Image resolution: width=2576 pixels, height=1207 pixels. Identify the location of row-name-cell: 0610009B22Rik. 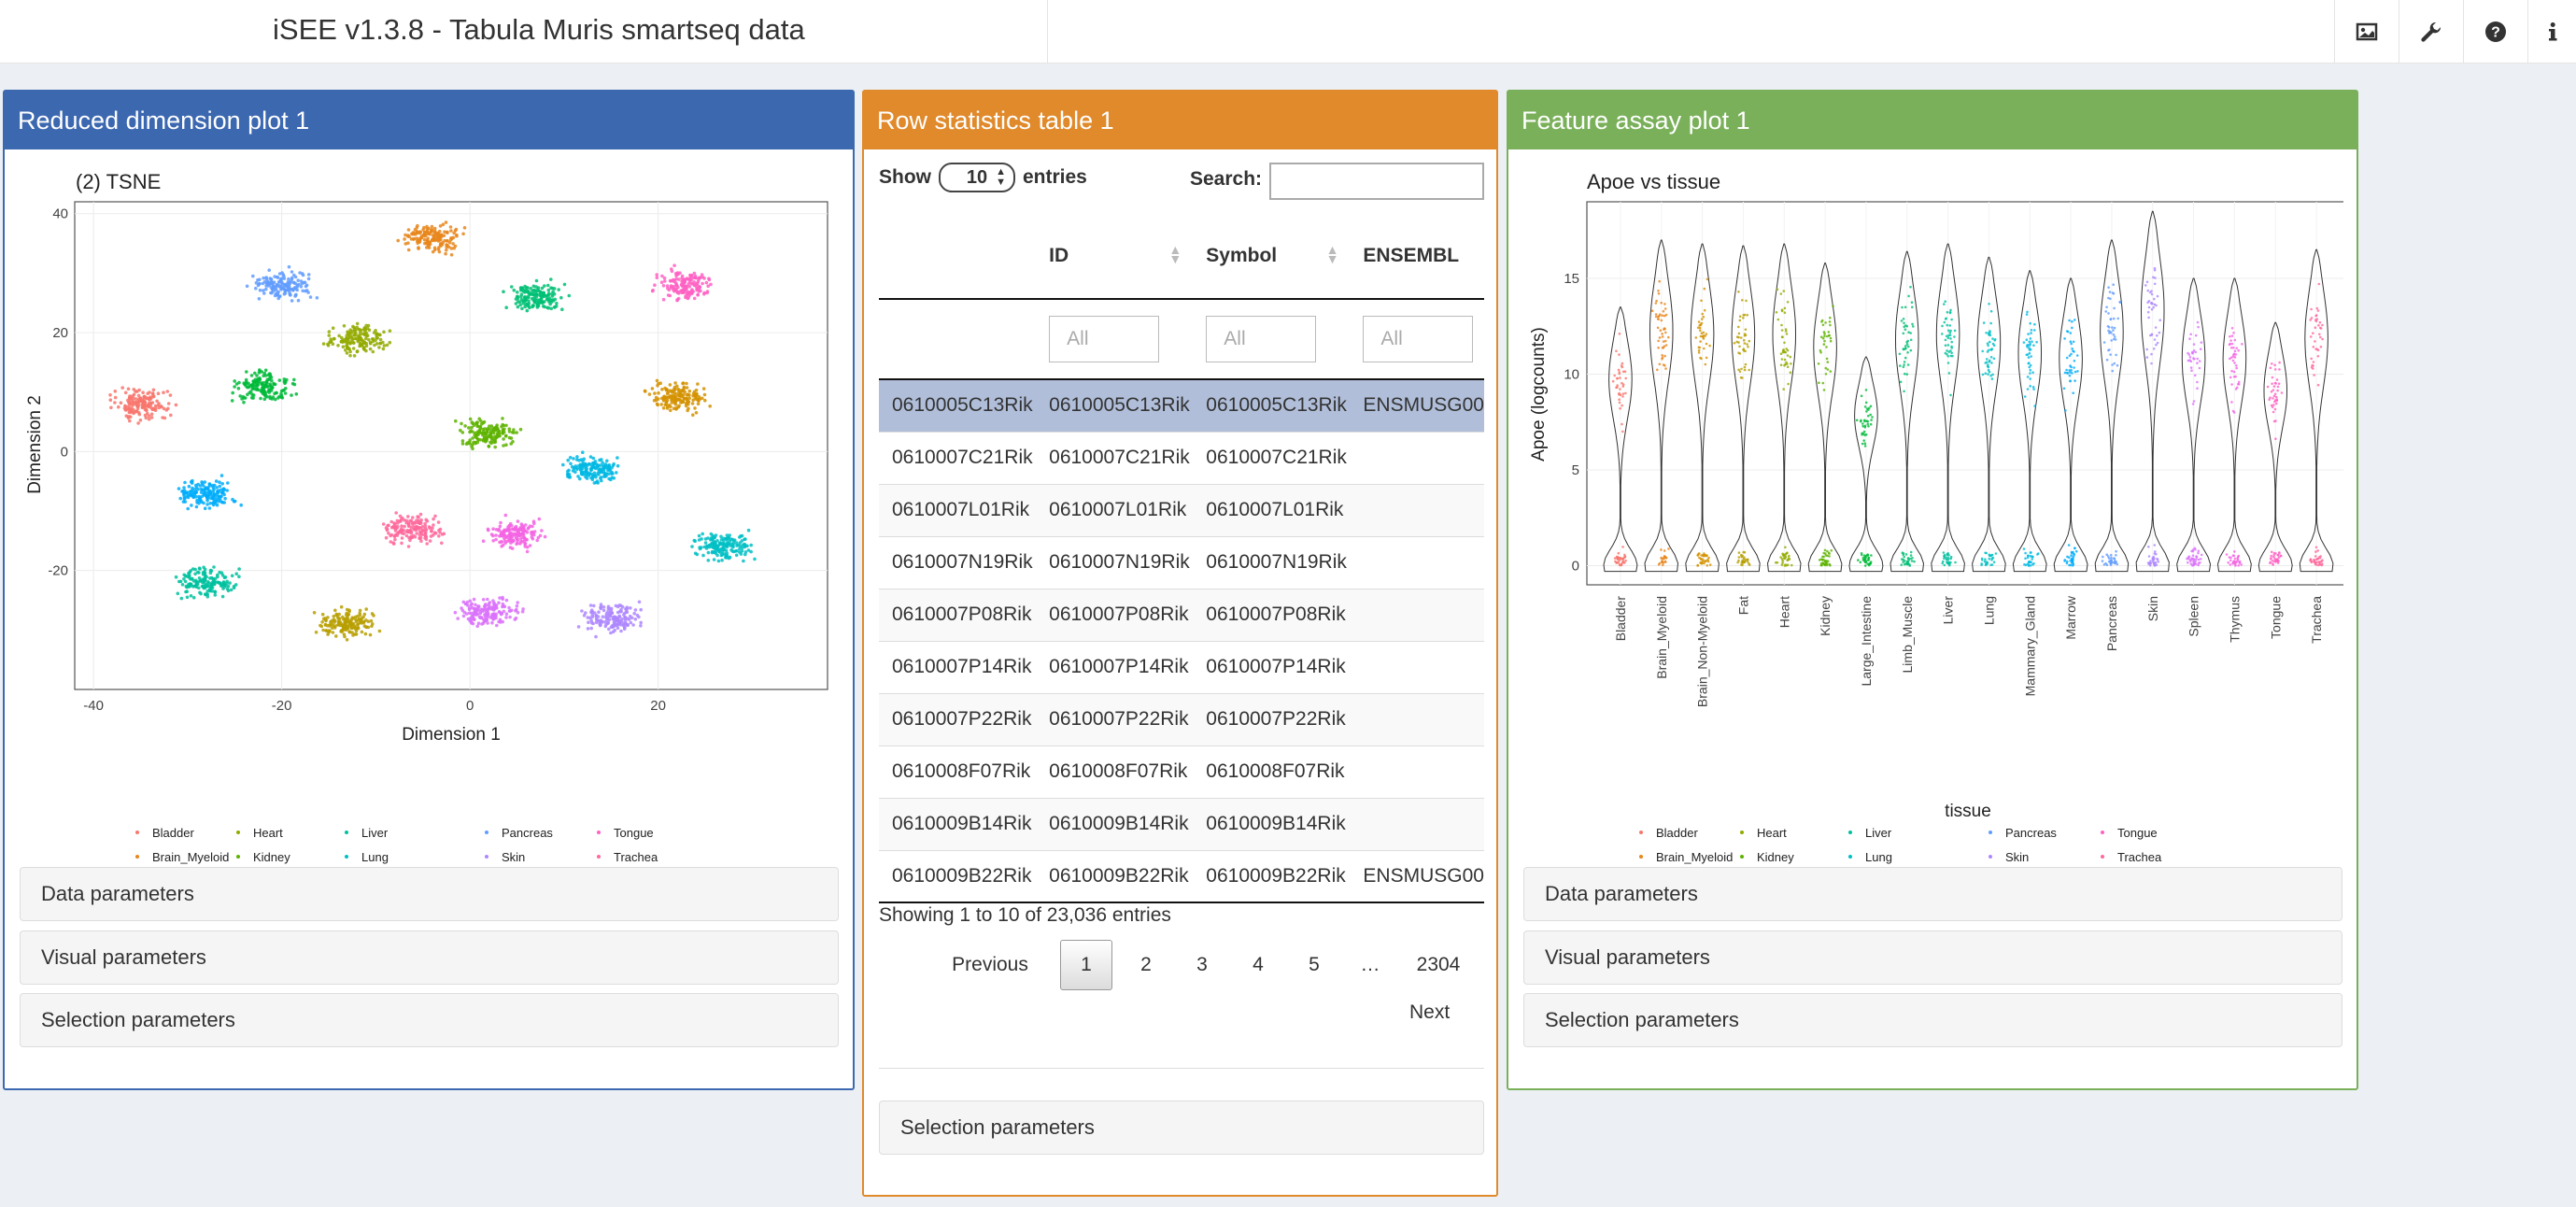
(962, 875).